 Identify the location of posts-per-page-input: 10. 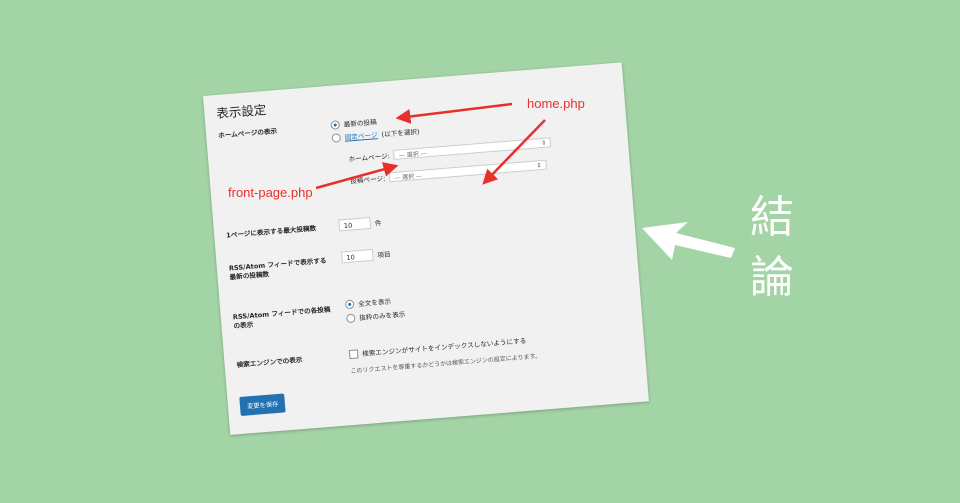
(355, 224).